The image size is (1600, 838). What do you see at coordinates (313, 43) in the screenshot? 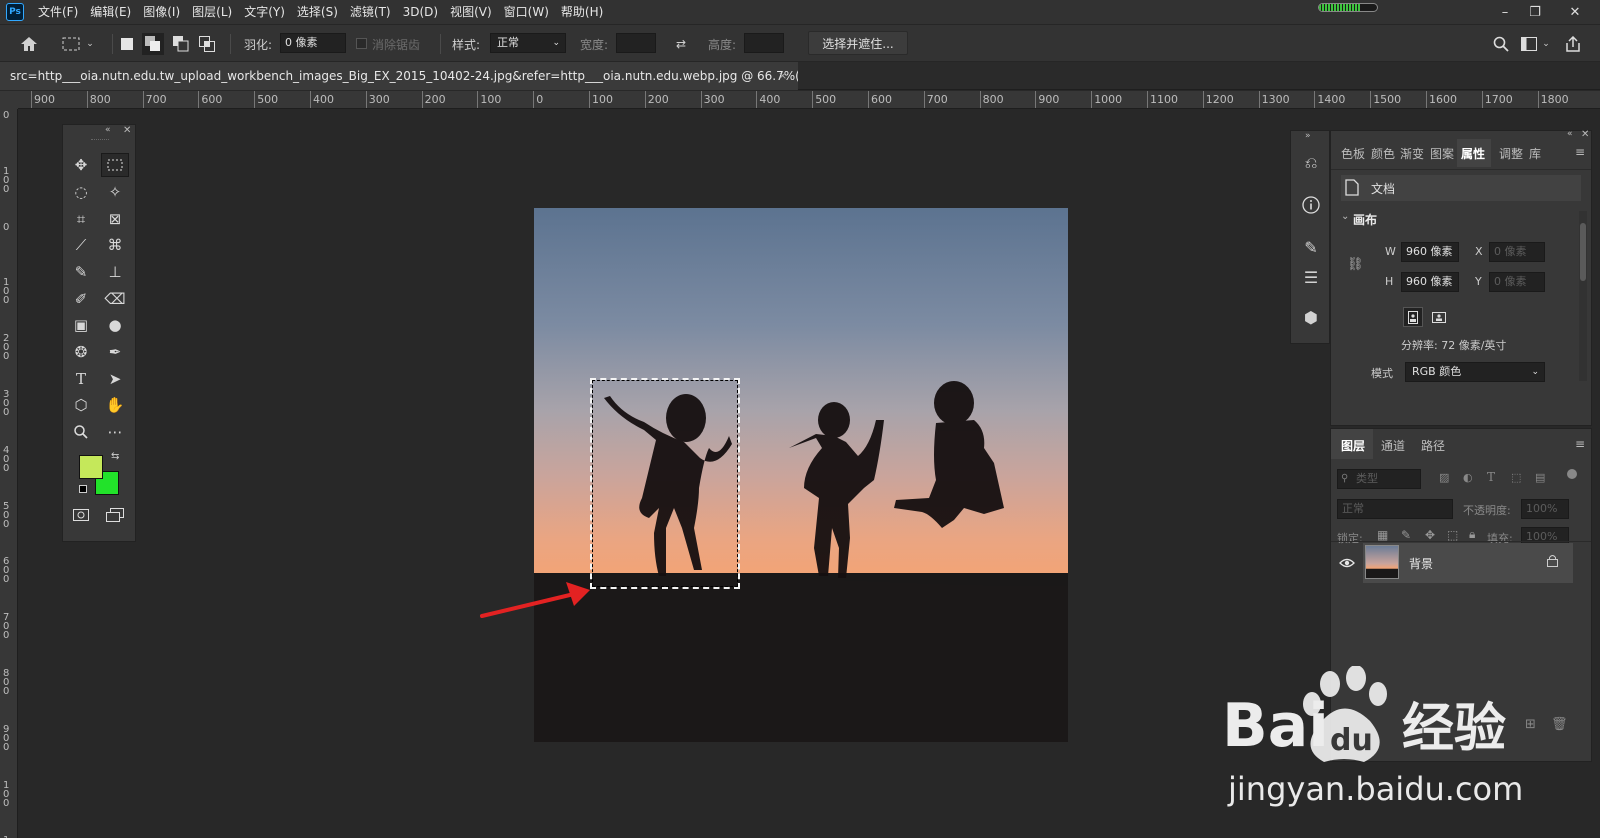
I see `feather-input: 0 像素` at bounding box center [313, 43].